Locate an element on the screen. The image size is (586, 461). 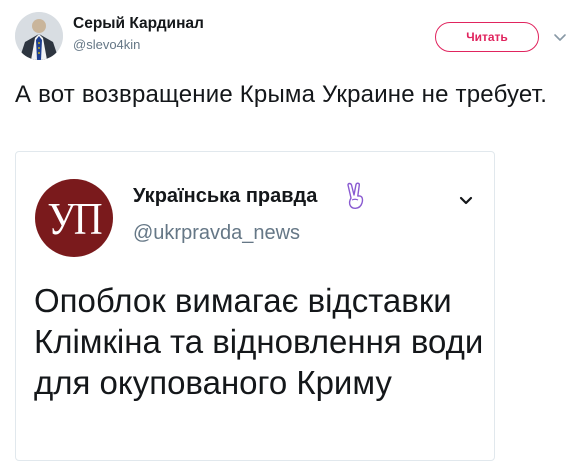
follow-button: Читать is located at coordinates (487, 37).